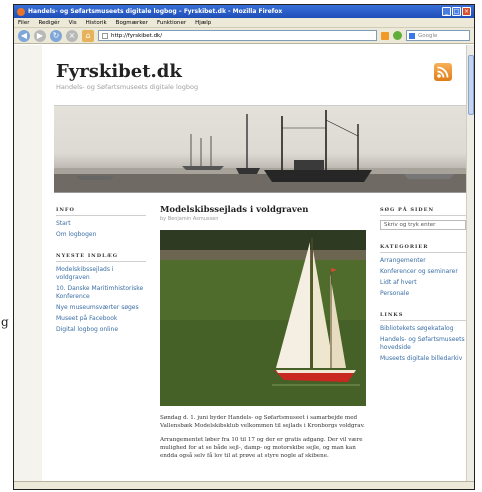  I want to click on browser-search-placeholder: Google, so click(428, 35).